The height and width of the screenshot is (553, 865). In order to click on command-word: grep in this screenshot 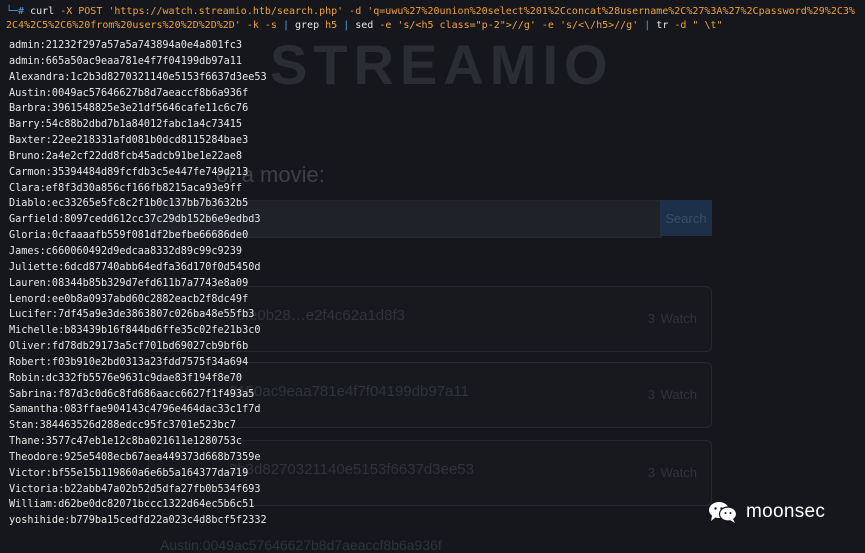, I will do `click(304, 25)`.